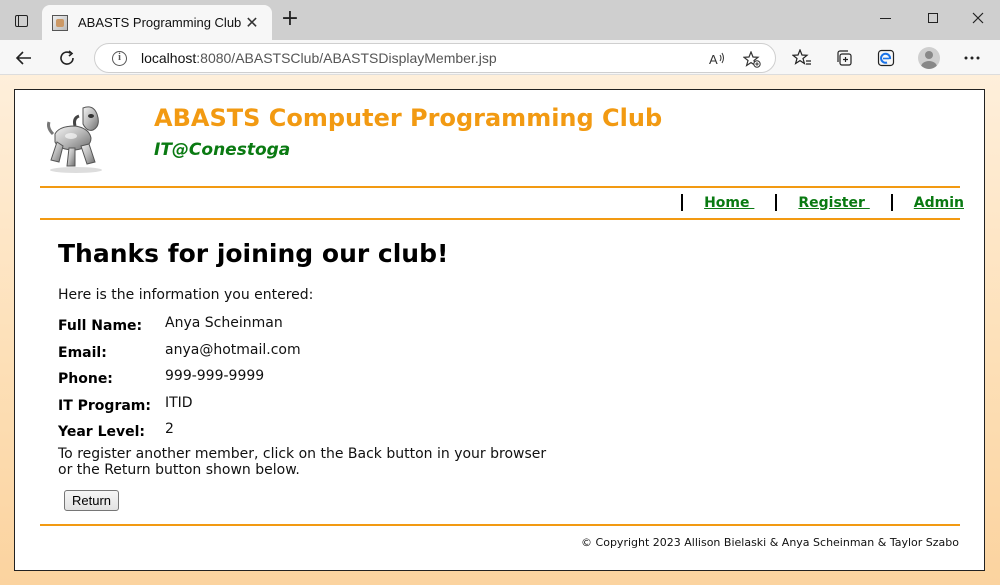  Describe the element at coordinates (224, 323) in the screenshot. I see `field-value: Anya Scheinman` at that location.